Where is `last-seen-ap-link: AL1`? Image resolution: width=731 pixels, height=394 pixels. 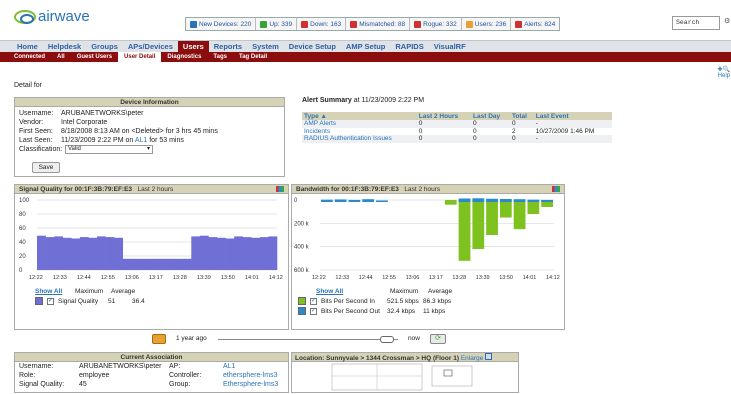 last-seen-ap-link: AL1 is located at coordinates (141, 140).